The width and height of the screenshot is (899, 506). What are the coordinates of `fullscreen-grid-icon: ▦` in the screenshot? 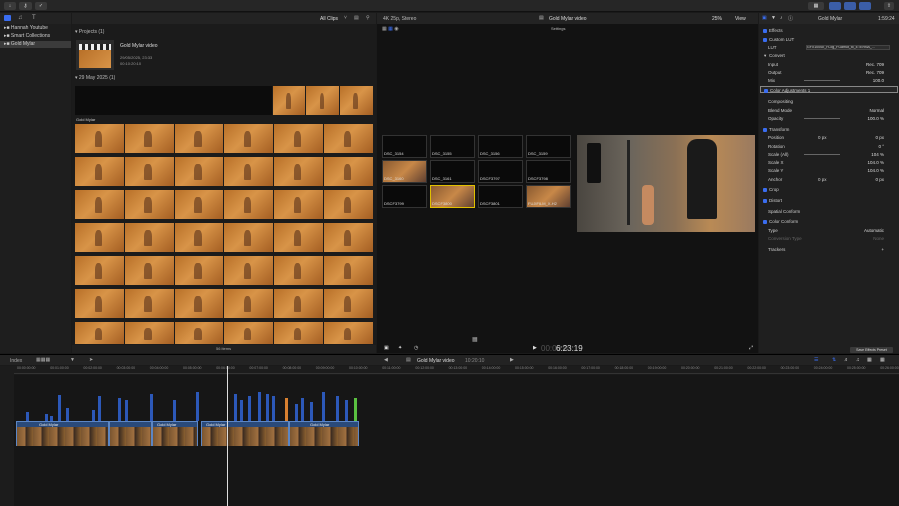 It's located at (475, 339).